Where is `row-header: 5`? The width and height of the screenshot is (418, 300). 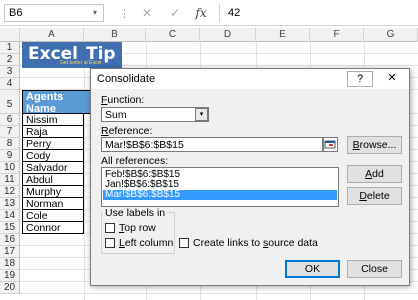
row-header: 5 is located at coordinates (10, 102).